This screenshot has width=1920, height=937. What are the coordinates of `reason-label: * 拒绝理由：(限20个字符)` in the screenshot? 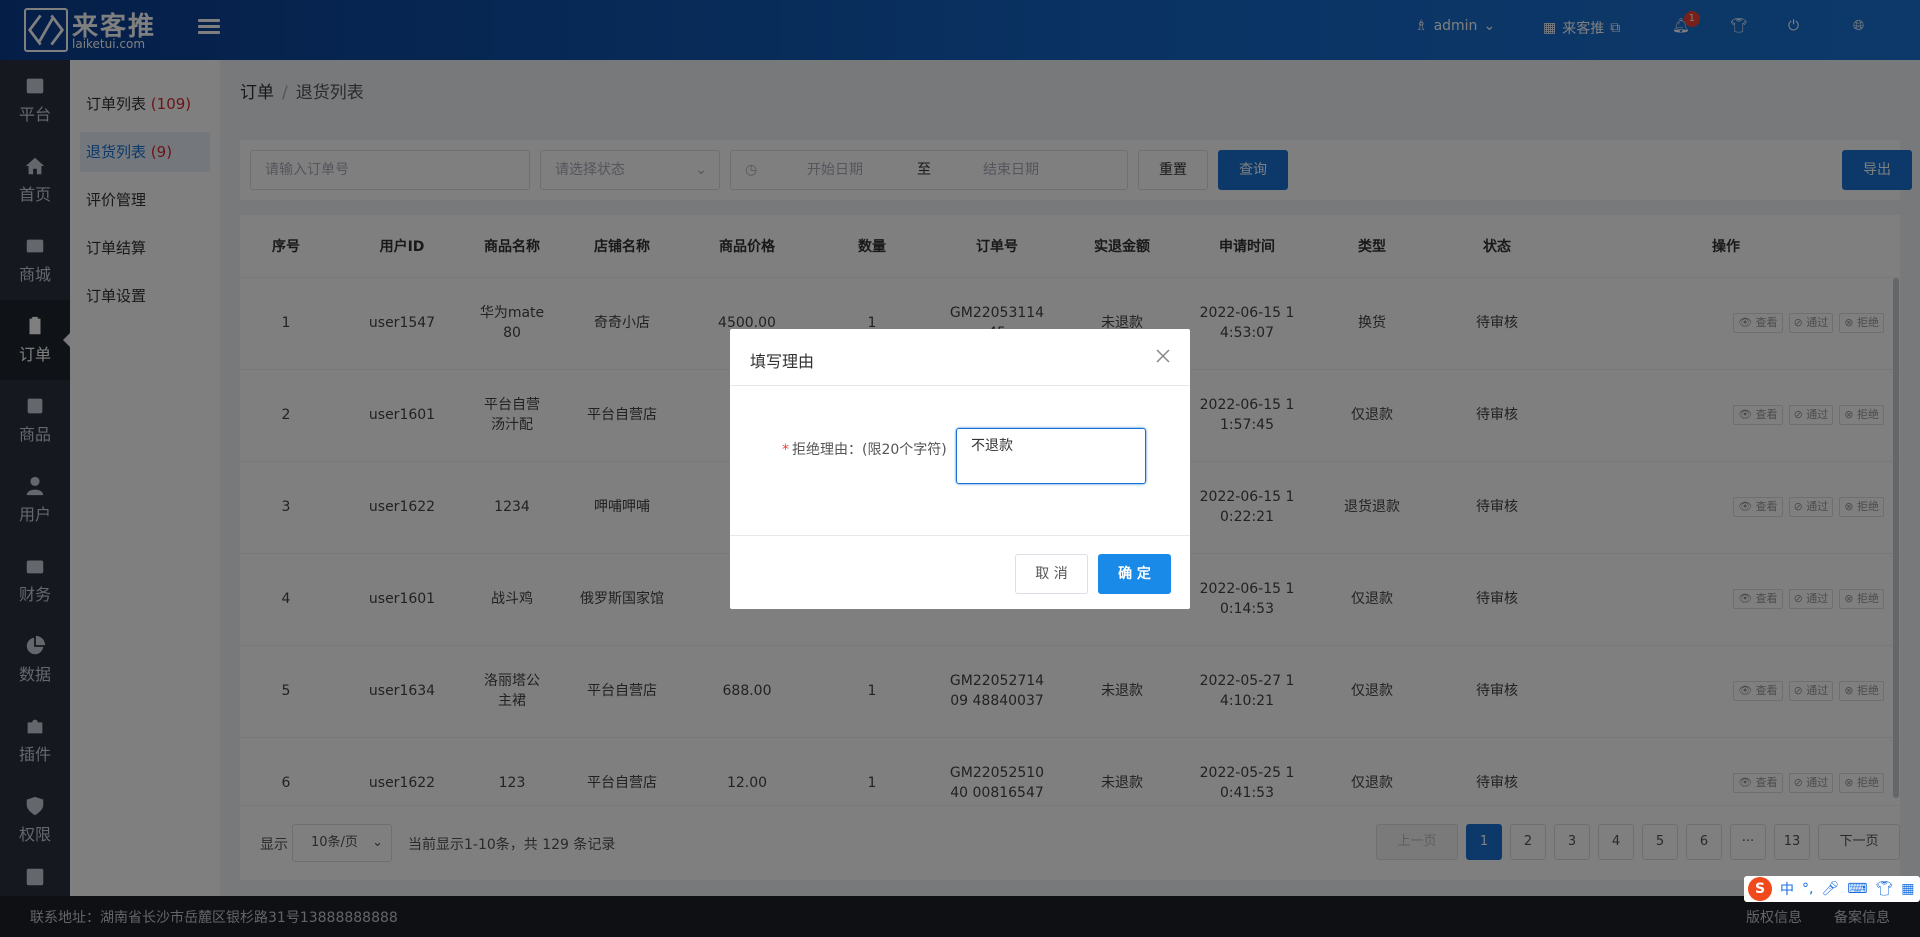 It's located at (864, 450).